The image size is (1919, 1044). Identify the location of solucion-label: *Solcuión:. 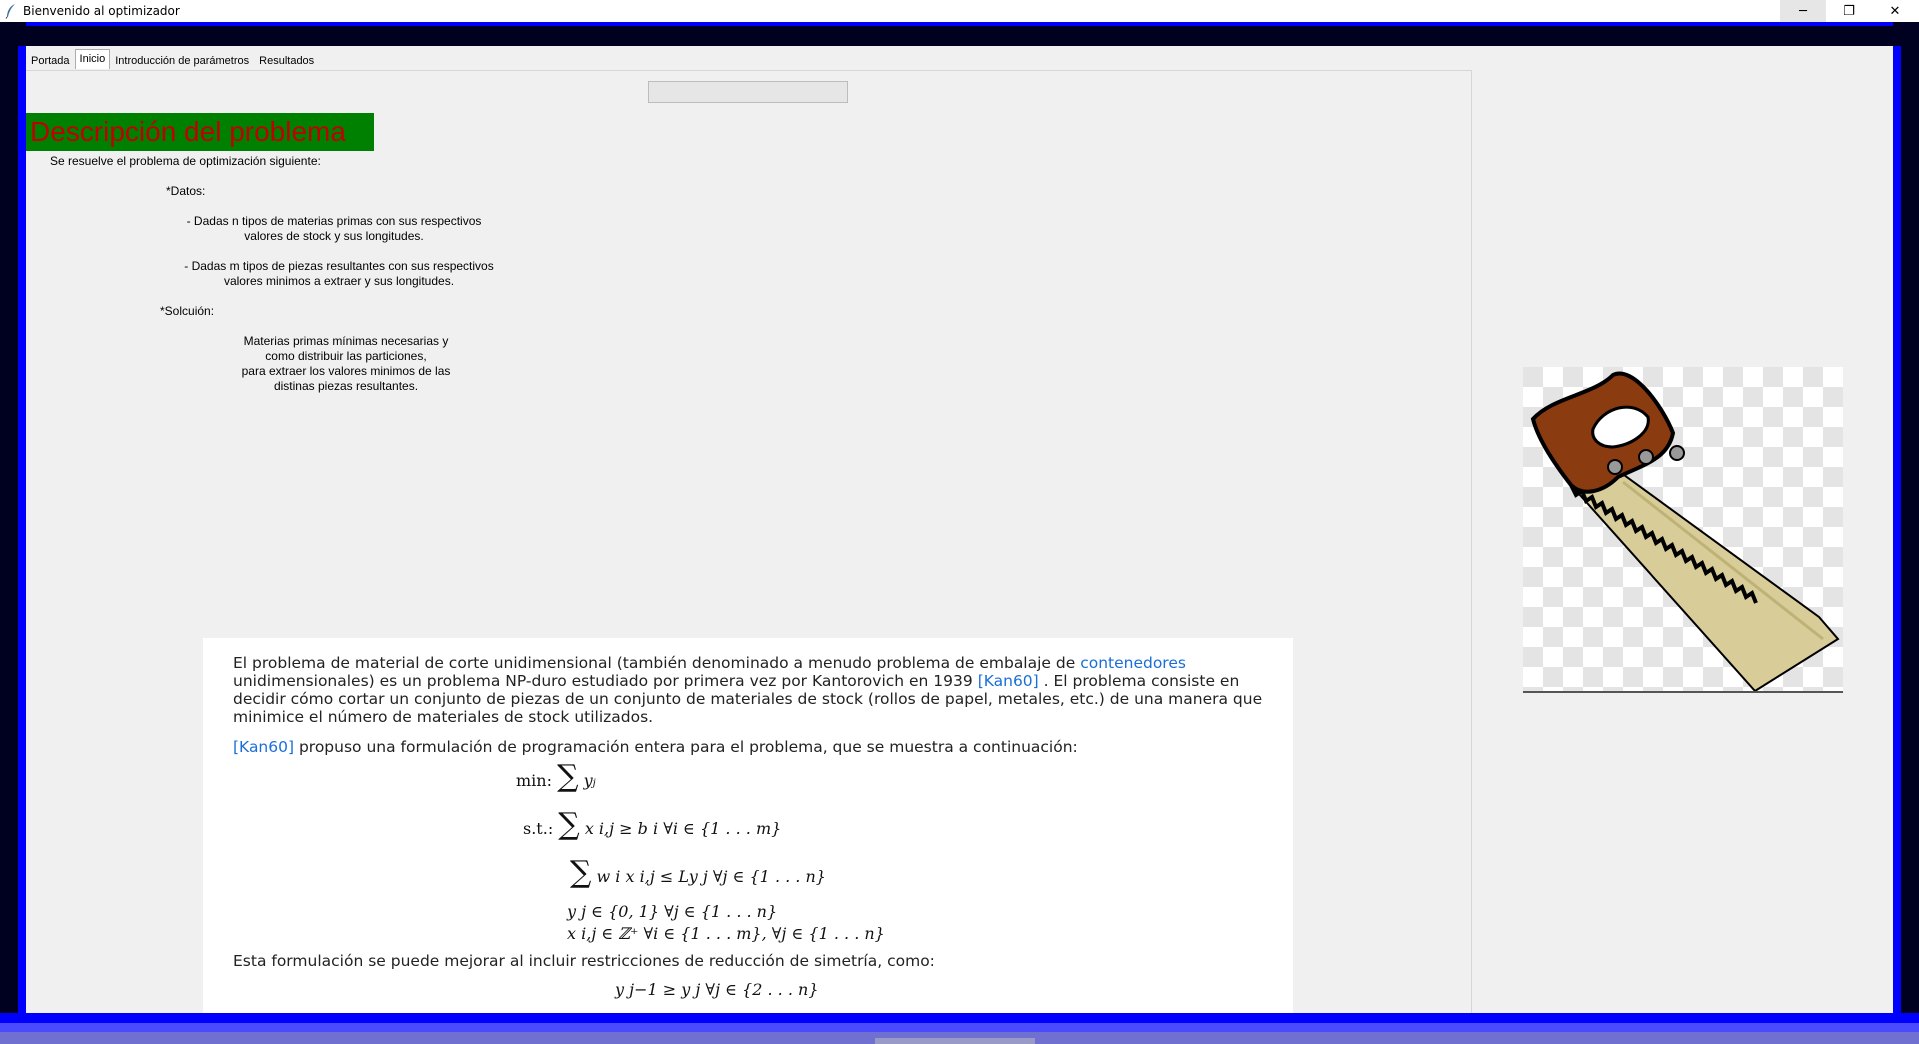
(187, 311).